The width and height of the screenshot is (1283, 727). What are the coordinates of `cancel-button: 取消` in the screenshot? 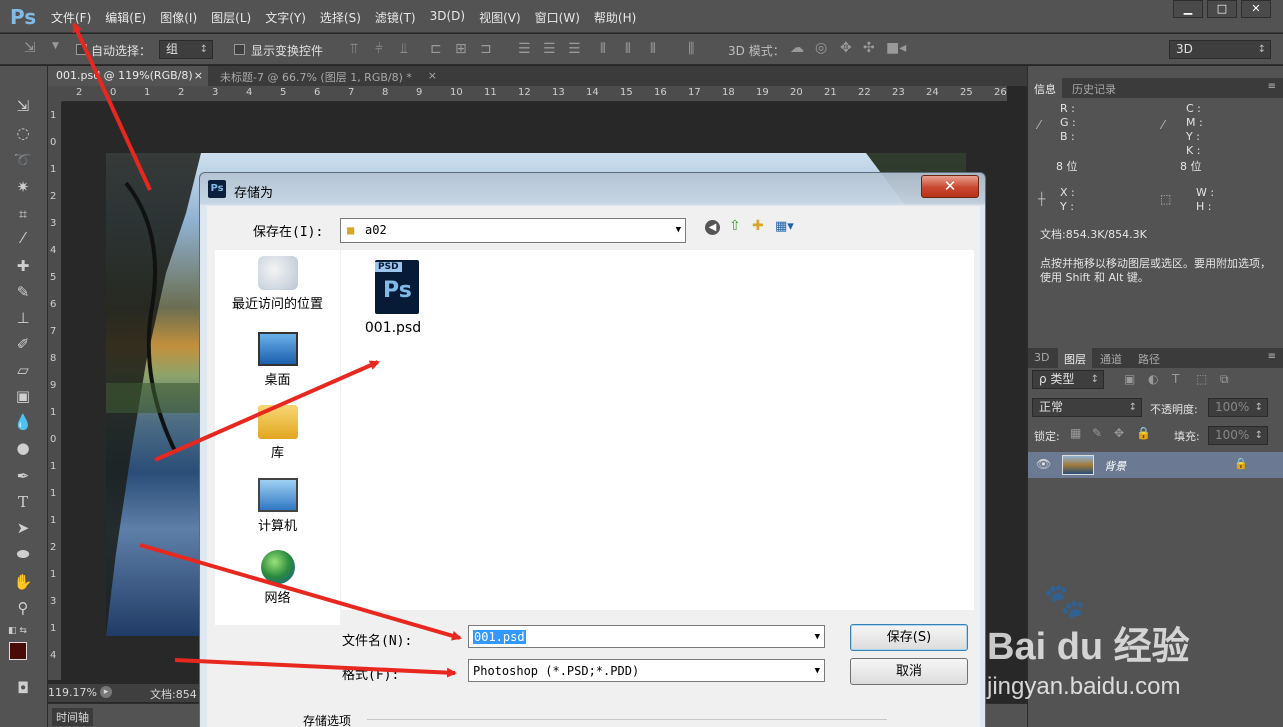 It's located at (909, 671).